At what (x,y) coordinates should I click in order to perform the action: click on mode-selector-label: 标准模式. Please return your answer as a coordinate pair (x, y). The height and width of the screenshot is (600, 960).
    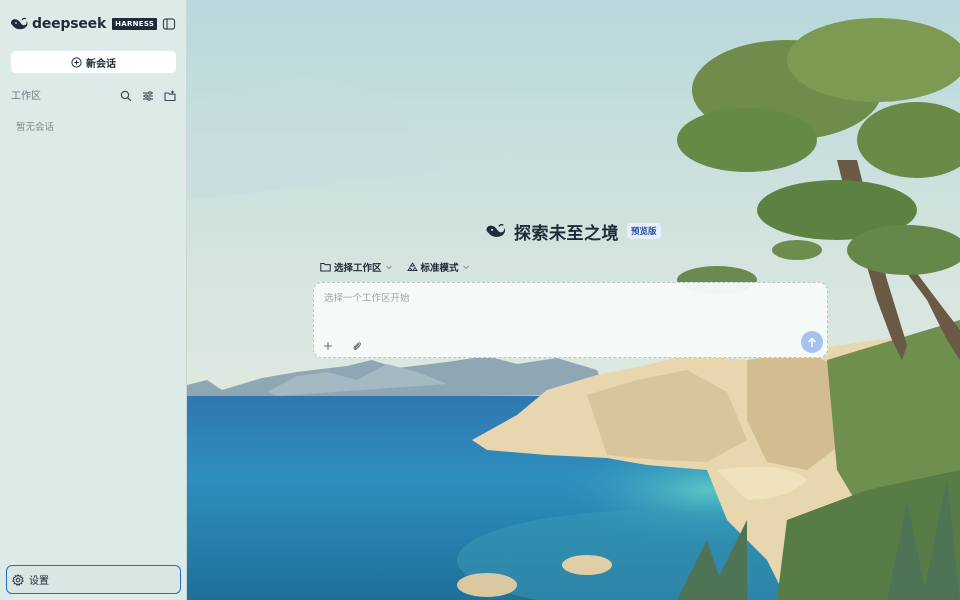
    Looking at the image, I should click on (439, 268).